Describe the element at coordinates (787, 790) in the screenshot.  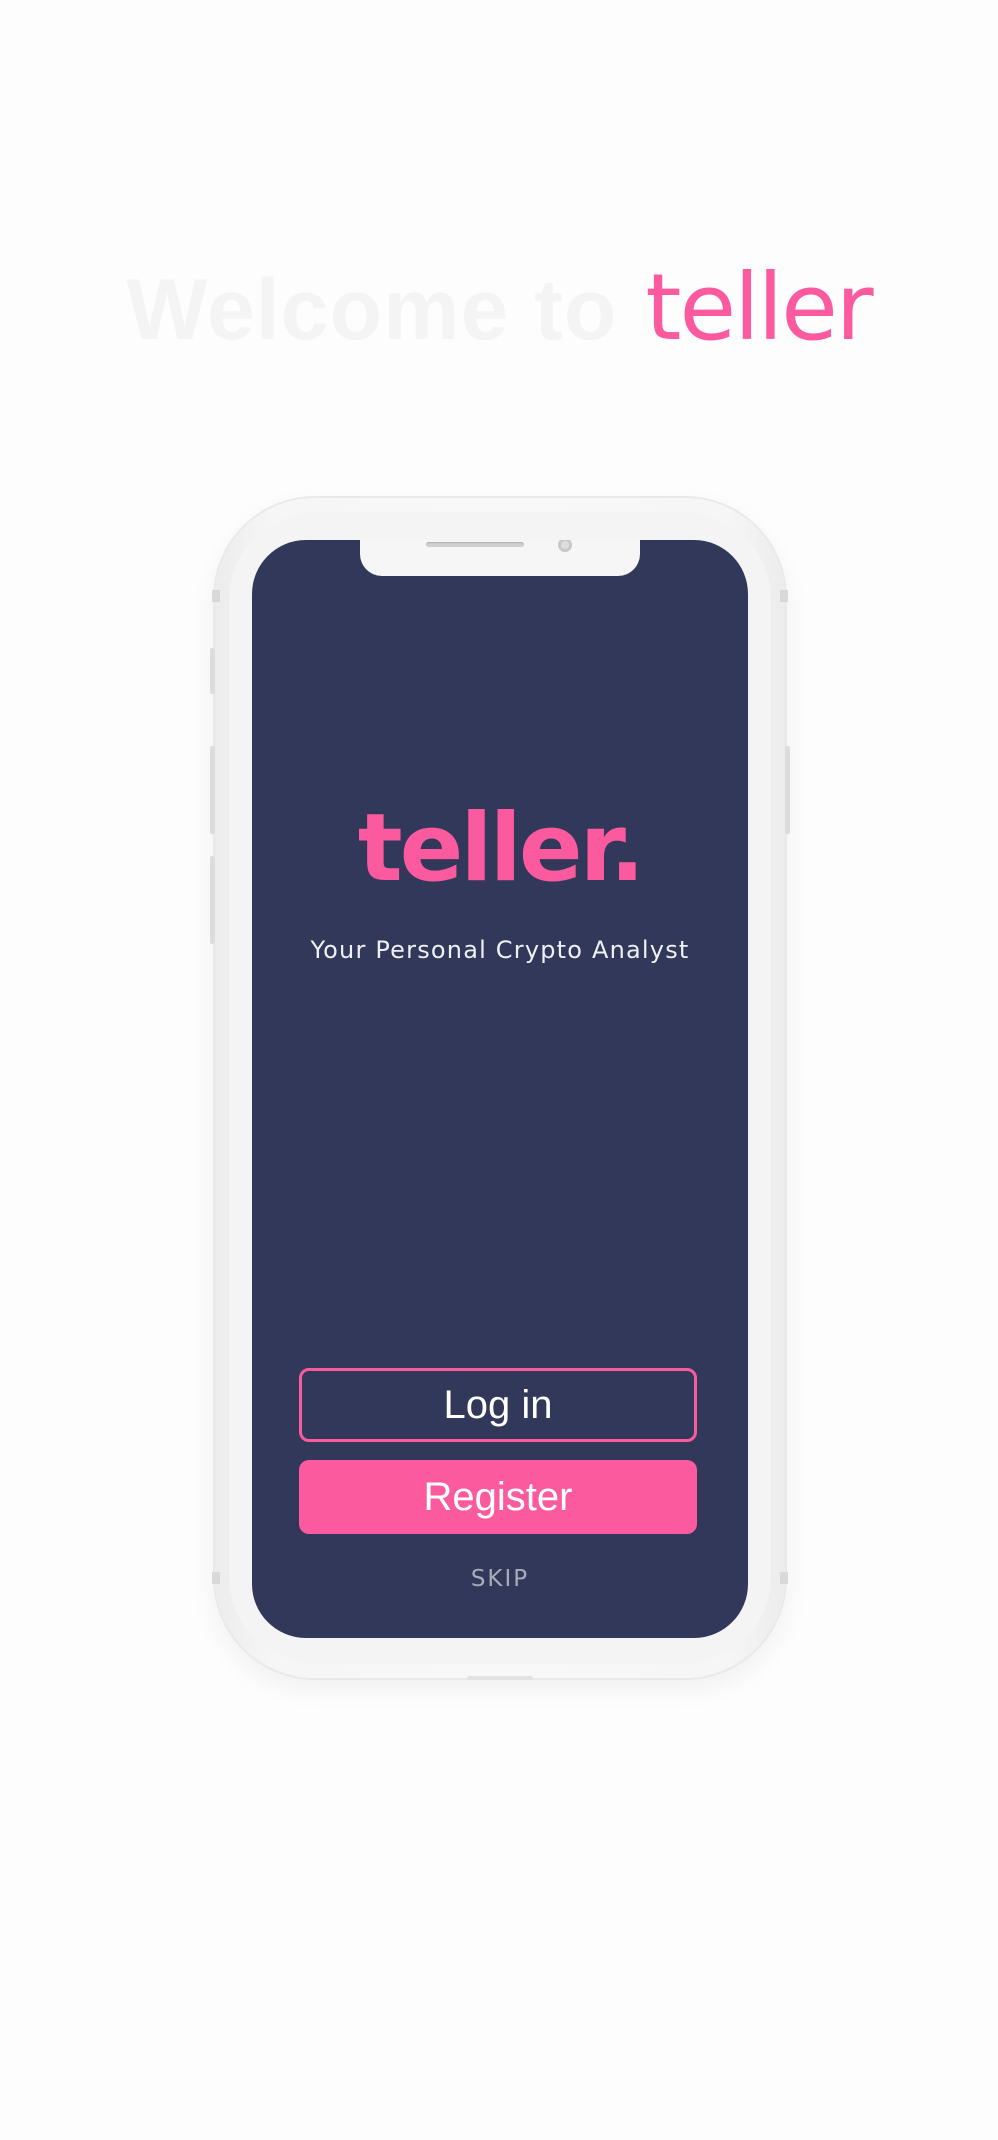
I see `power-button` at that location.